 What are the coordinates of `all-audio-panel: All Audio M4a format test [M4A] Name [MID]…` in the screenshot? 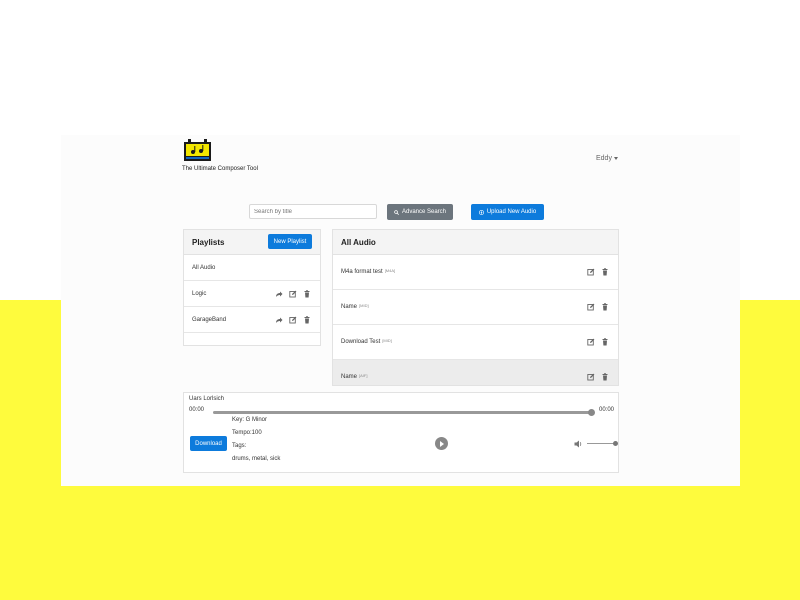 It's located at (475, 307).